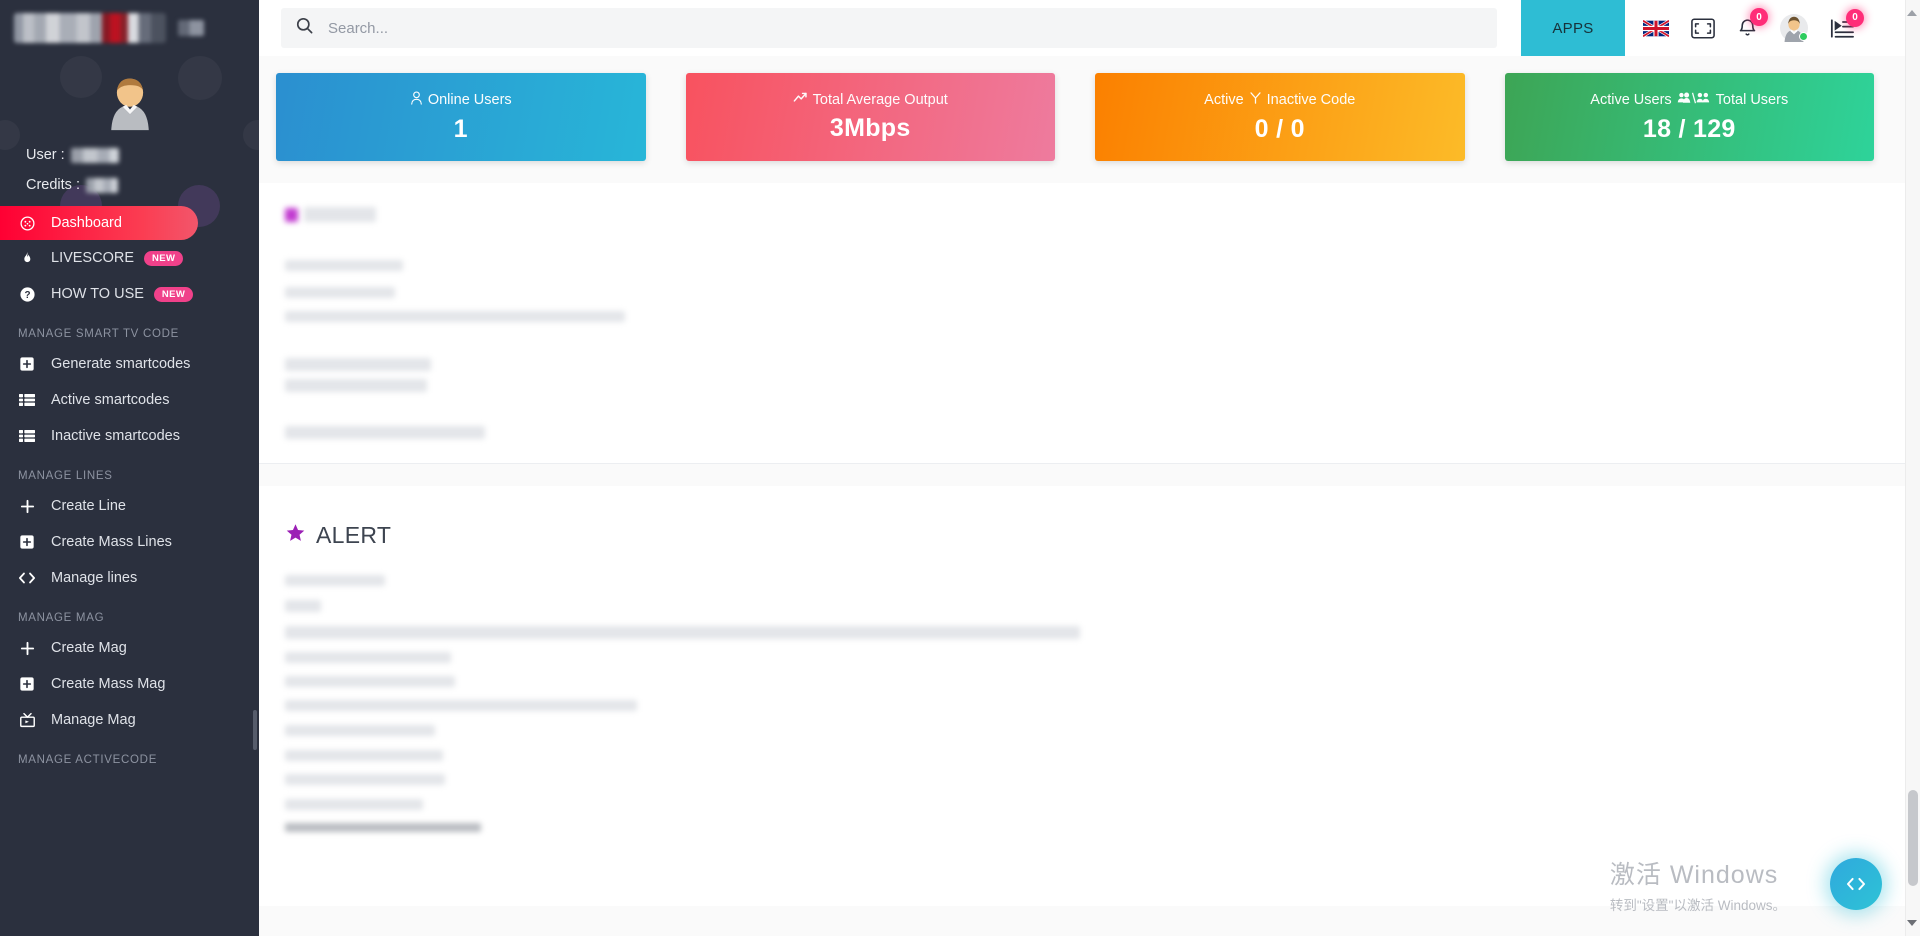 The image size is (1920, 936). I want to click on sidebar-item-manage-lines: Manage lines, so click(129, 578).